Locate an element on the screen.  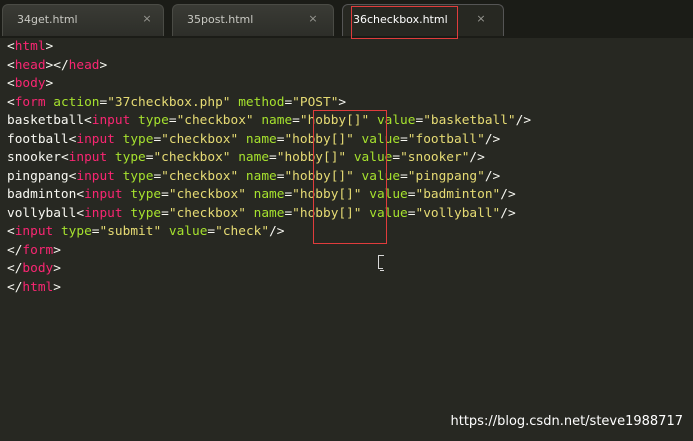
code-token: basketball is located at coordinates (46, 120).